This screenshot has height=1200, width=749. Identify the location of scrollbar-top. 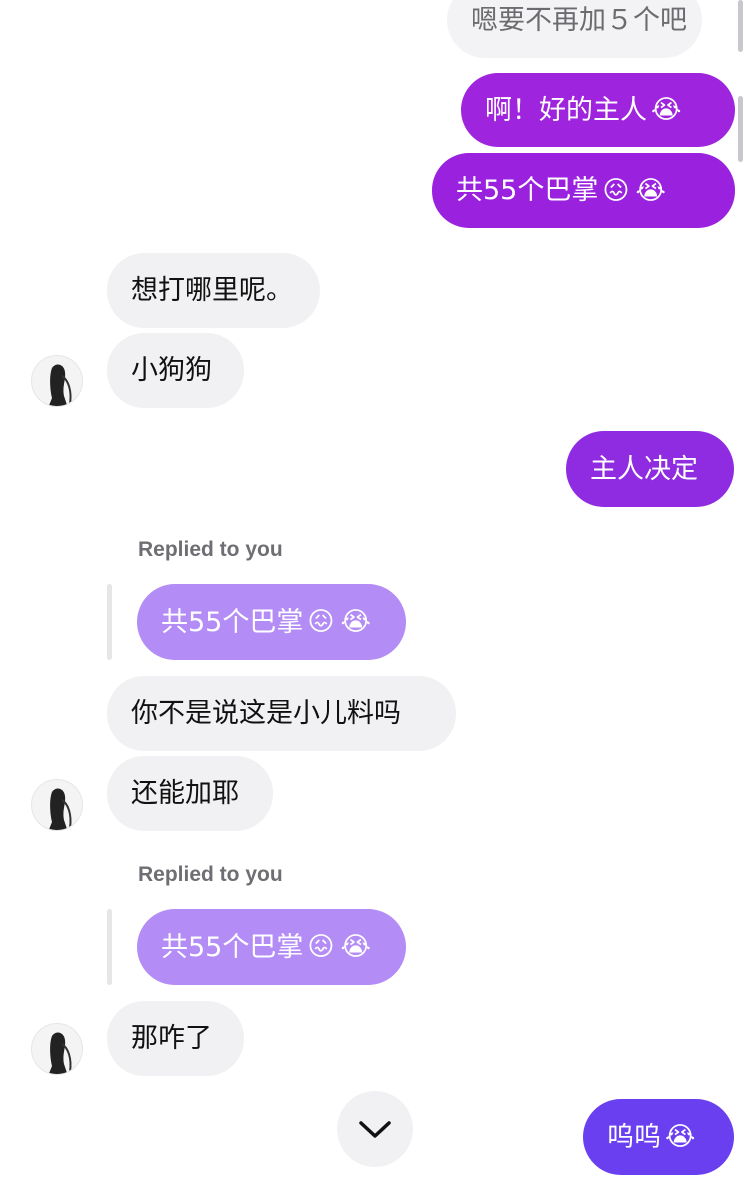
(740, 26).